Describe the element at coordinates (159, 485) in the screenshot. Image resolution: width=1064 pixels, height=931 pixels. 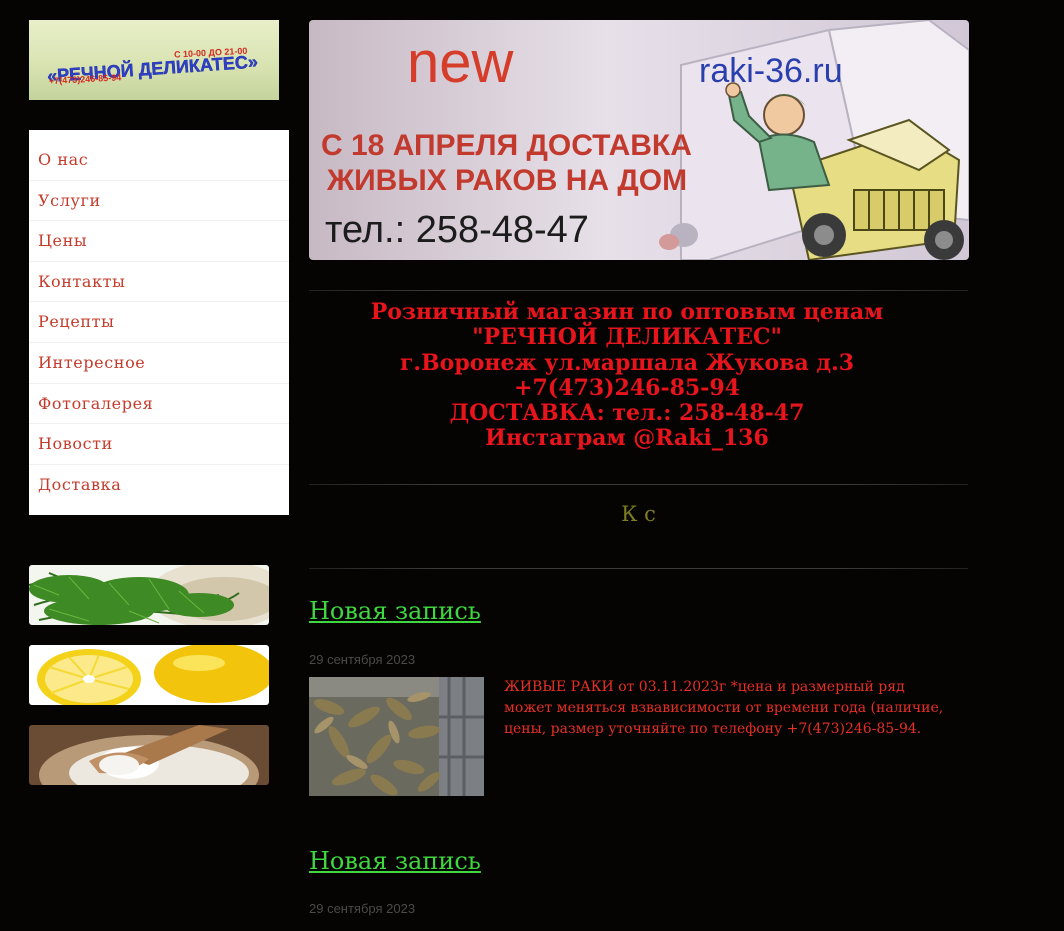
I see `nav-item-delivery: Доставка` at that location.